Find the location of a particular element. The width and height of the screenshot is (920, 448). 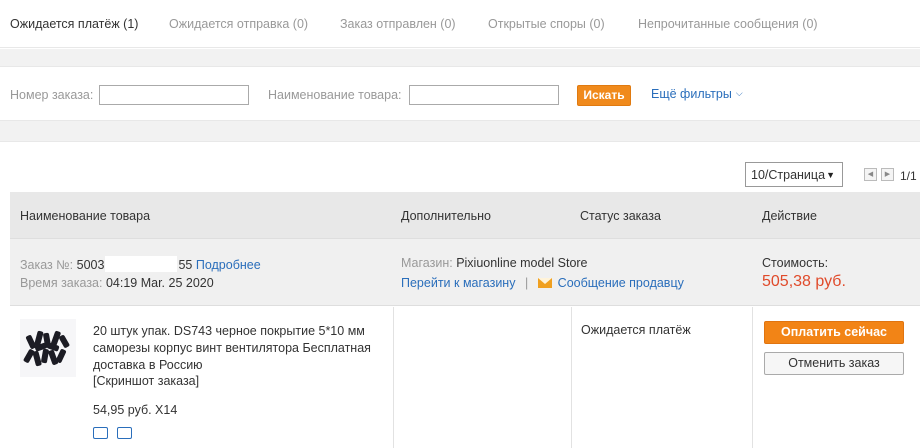

screws-image is located at coordinates (46, 348).